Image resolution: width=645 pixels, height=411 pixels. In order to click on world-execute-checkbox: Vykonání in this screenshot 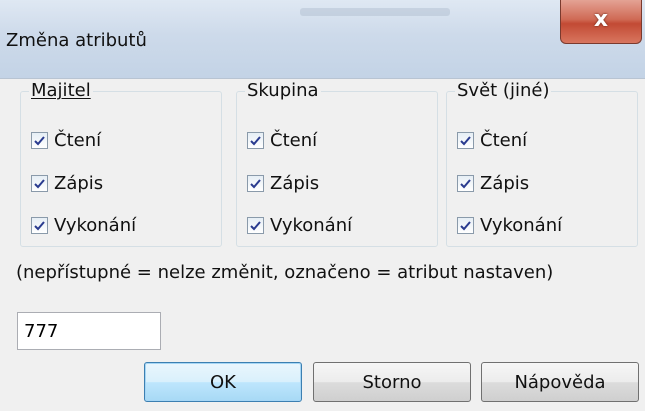, I will do `click(509, 225)`.